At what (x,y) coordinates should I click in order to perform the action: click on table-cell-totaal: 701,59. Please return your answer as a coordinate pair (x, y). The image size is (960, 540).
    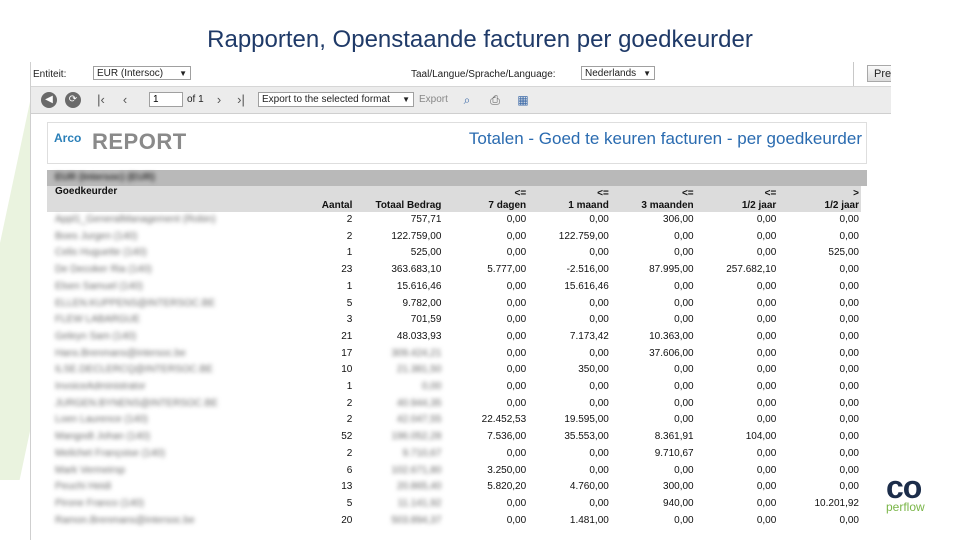
    Looking at the image, I should click on (426, 320).